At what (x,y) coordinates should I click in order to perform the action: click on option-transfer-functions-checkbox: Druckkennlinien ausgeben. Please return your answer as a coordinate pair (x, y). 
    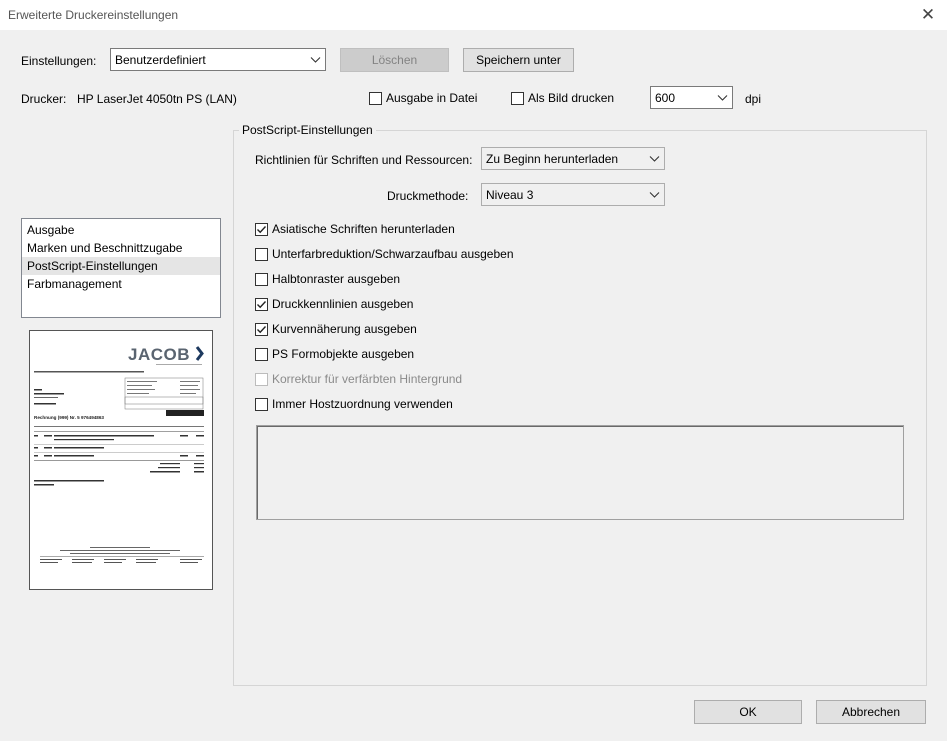
    Looking at the image, I should click on (334, 304).